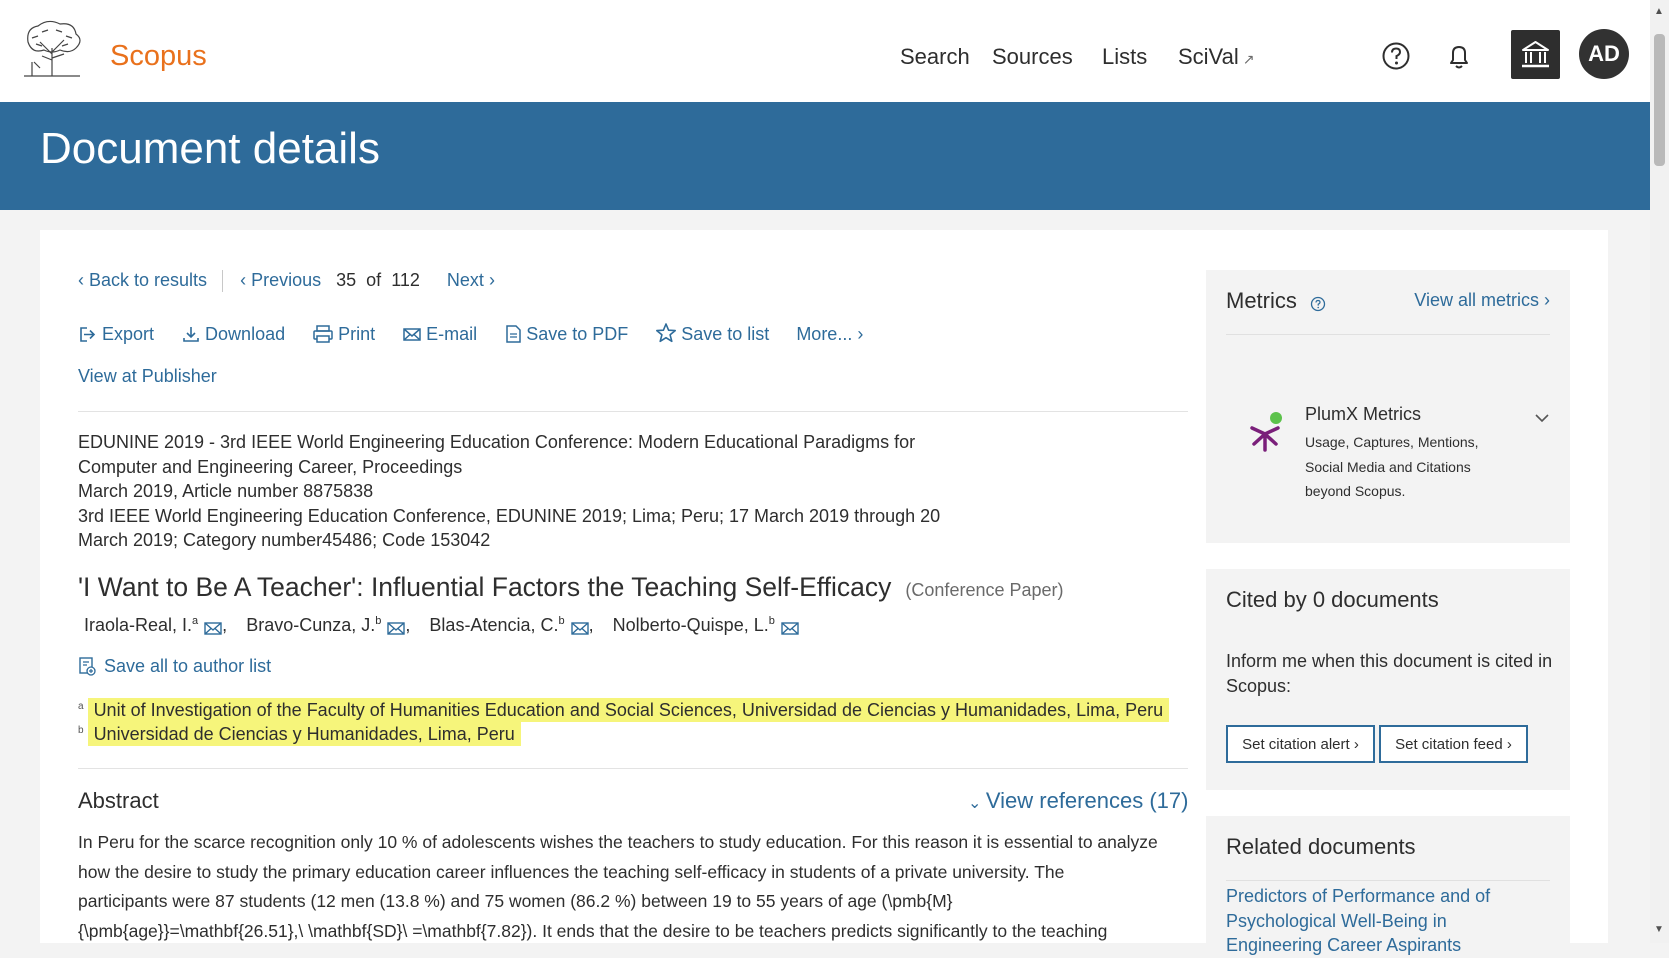 The height and width of the screenshot is (958, 1669). I want to click on result-total: 112, so click(405, 280).